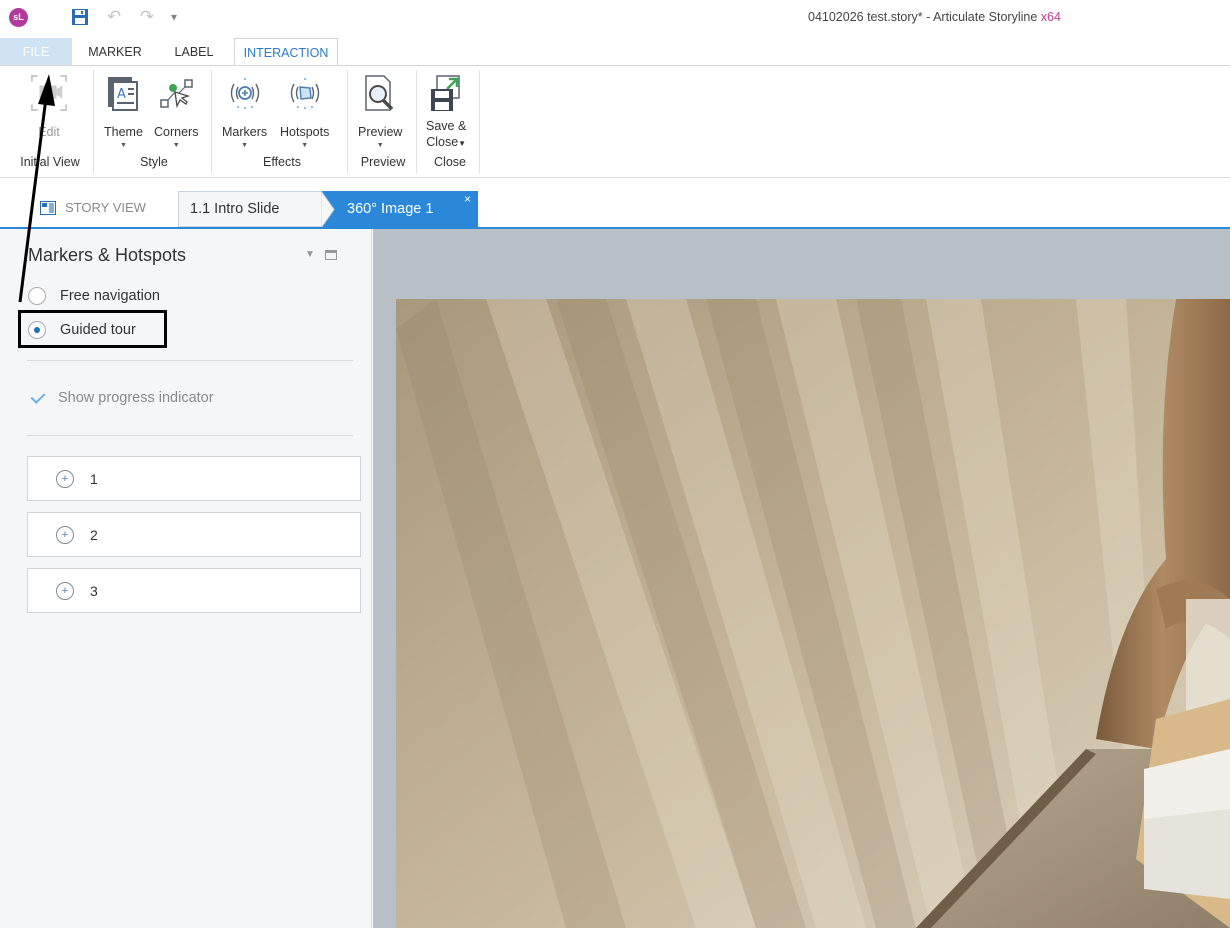  Describe the element at coordinates (107, 255) in the screenshot. I see `panel-title: Markers & Hotspots` at that location.